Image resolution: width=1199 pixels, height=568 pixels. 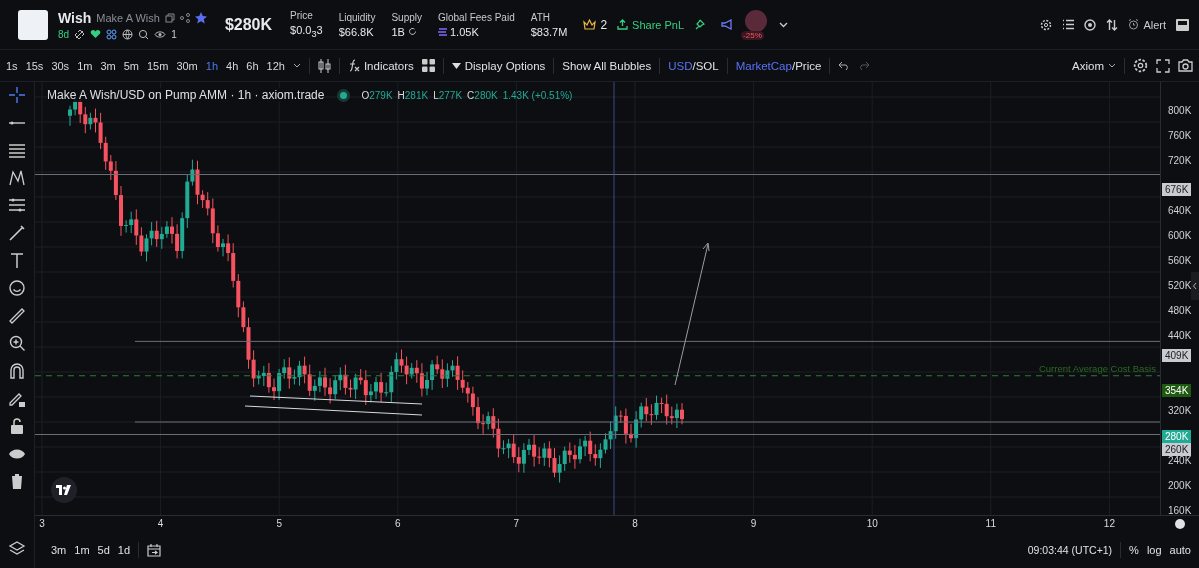 What do you see at coordinates (486, 95) in the screenshot?
I see `ohlc-value: 280K` at bounding box center [486, 95].